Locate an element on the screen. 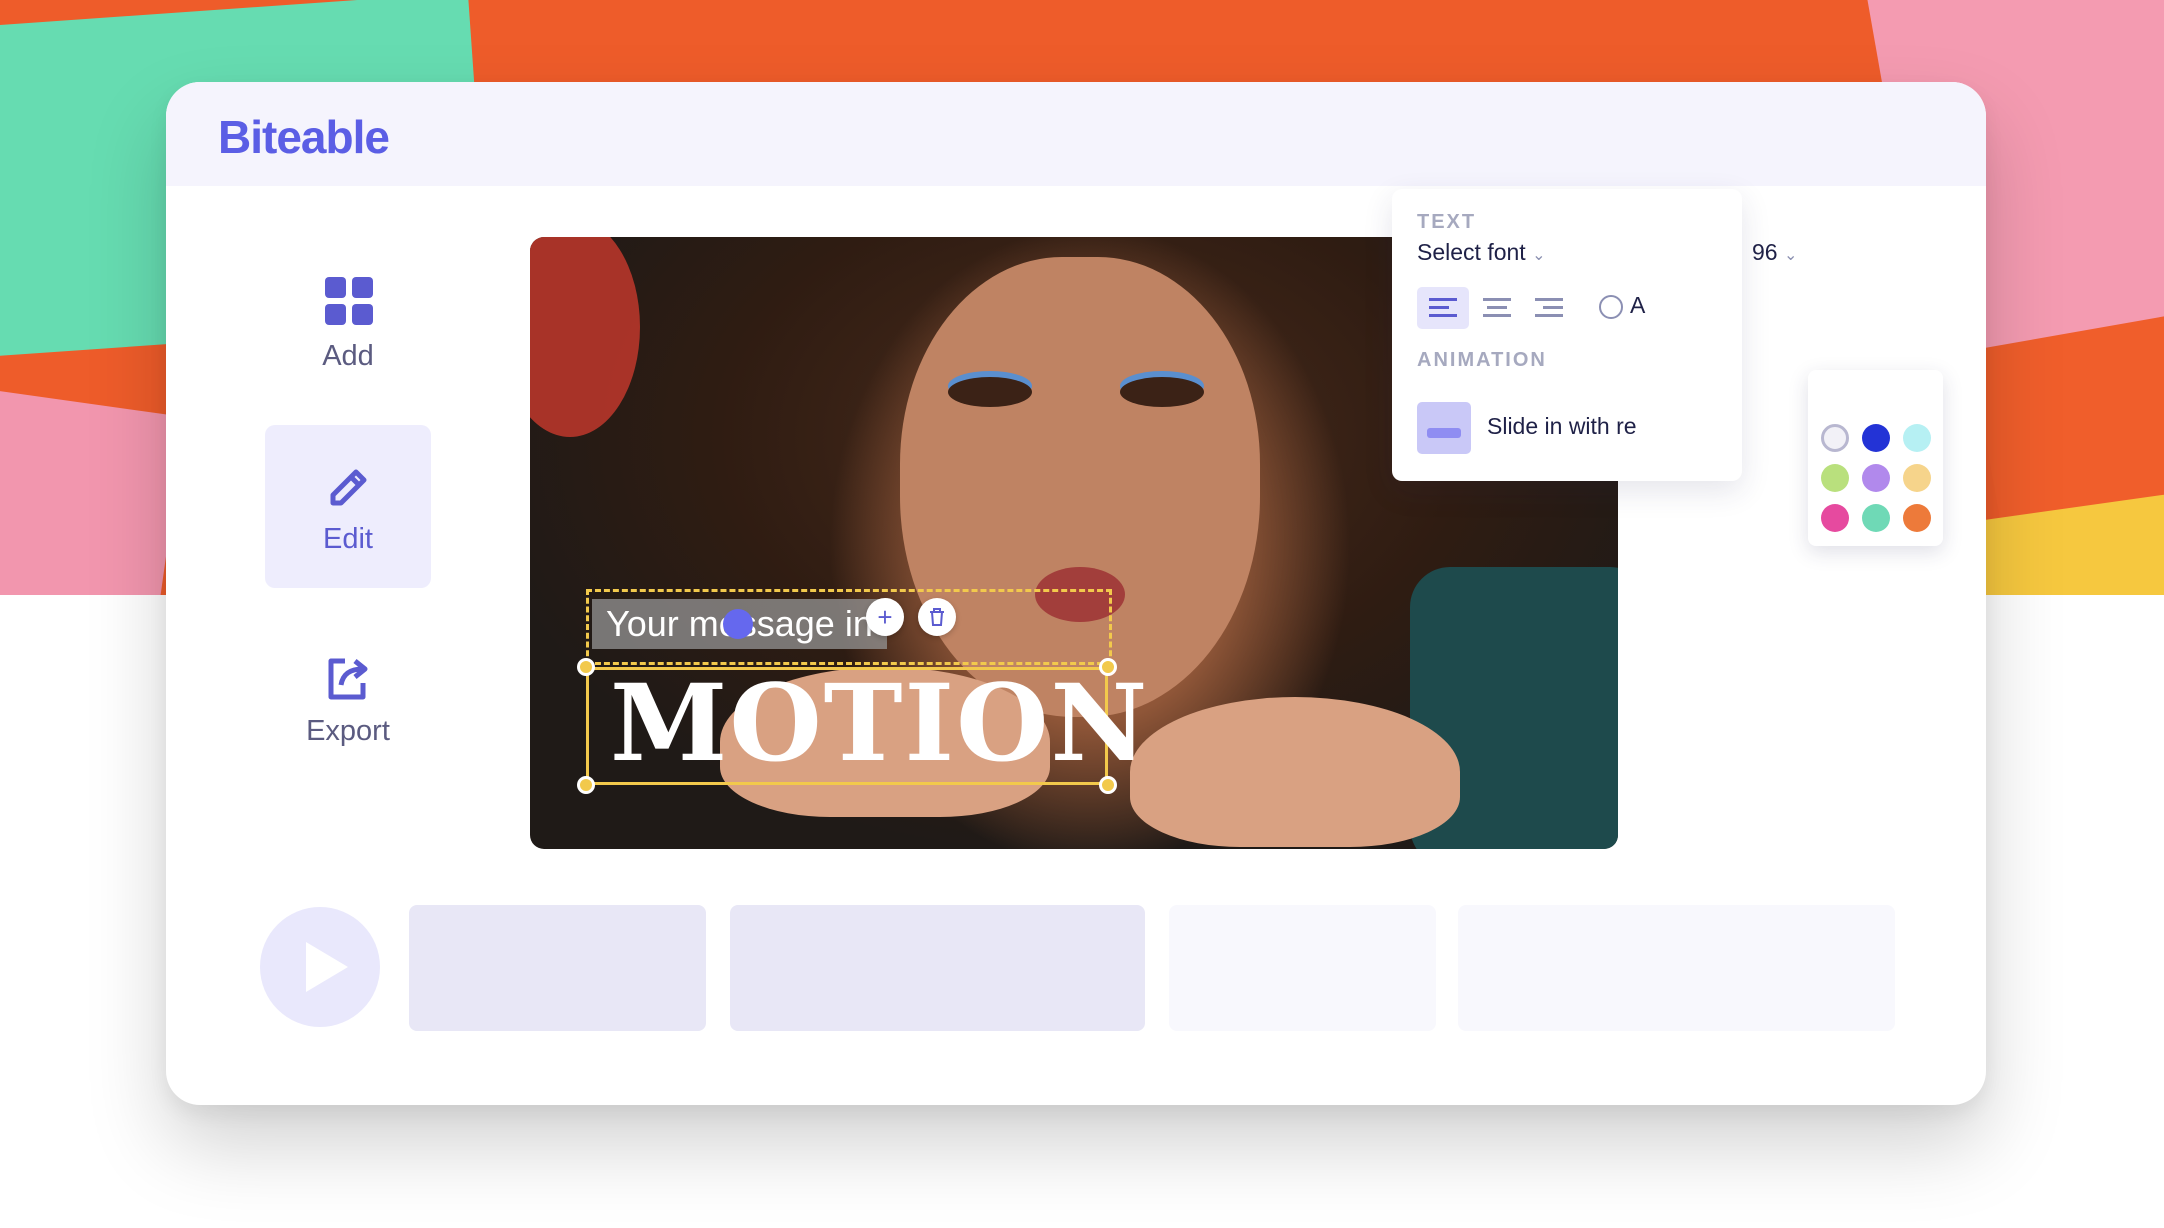  sidebar-item-add: Add is located at coordinates (348, 326).